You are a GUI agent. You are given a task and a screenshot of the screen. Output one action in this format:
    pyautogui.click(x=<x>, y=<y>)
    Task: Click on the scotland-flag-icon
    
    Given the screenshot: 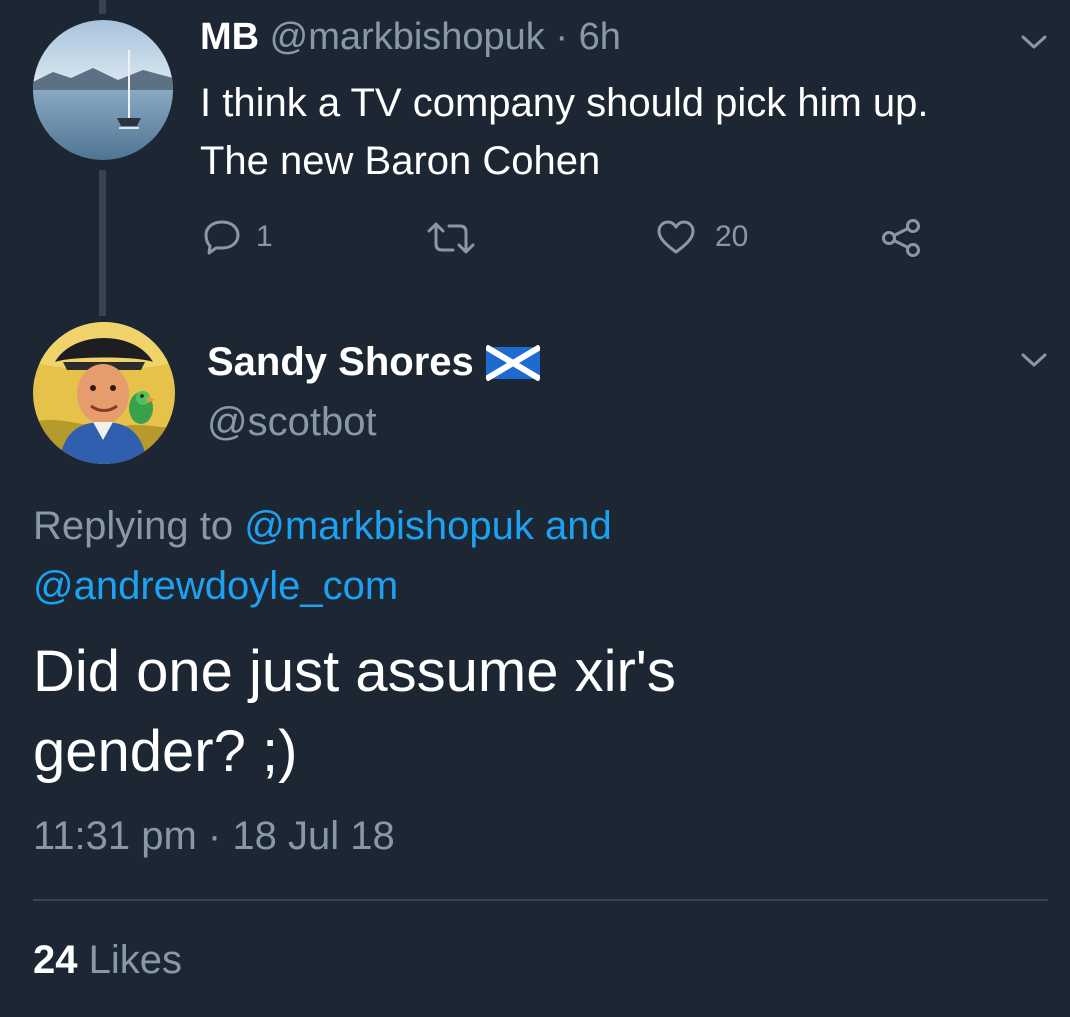 What is the action you would take?
    pyautogui.click(x=512, y=362)
    